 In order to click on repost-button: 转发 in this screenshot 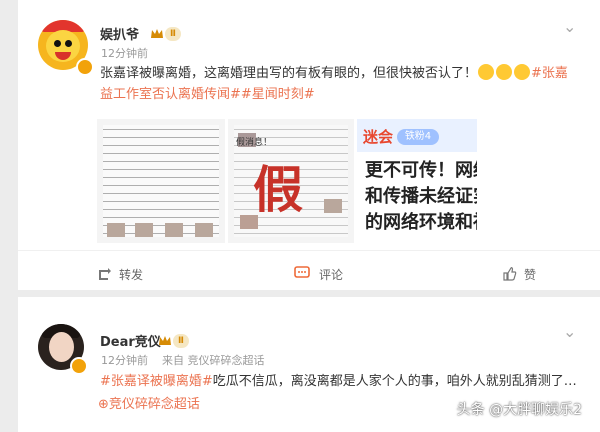, I will do `click(131, 274)`.